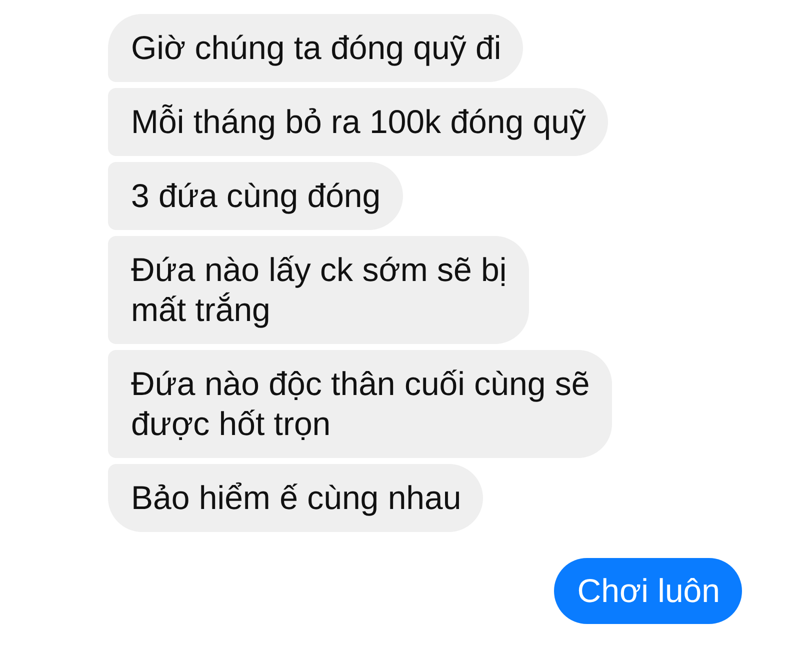 The width and height of the screenshot is (792, 648). I want to click on message-bubble: Giờ chúng ta đóng quỹ đi, so click(316, 48).